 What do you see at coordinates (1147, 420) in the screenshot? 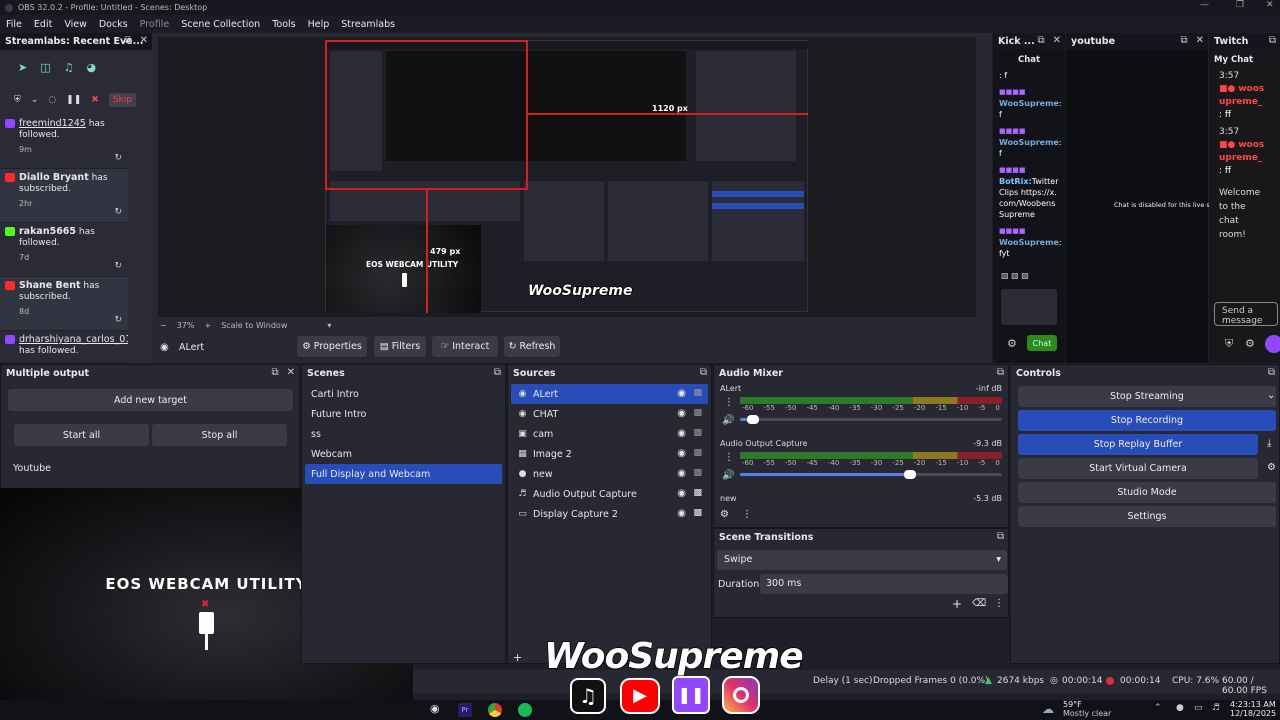
I see `control-stop-recording-button: Stop Recording` at bounding box center [1147, 420].